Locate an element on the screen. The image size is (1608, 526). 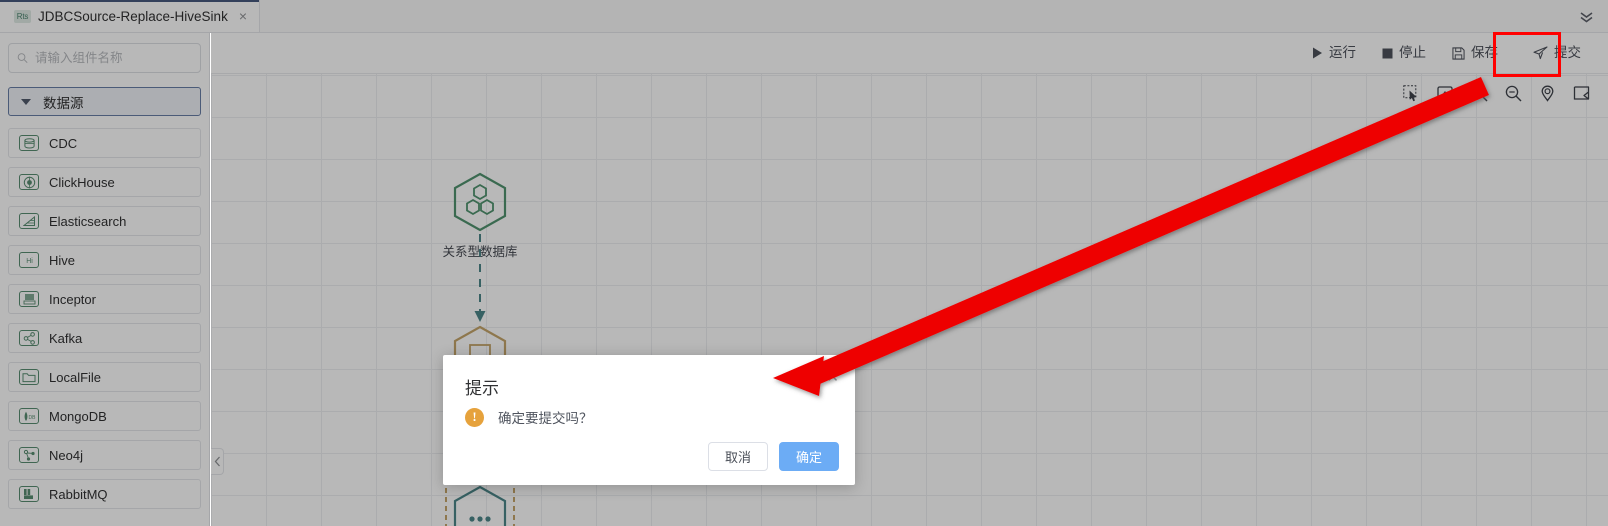
confirm-dialog: 提示 ✕ ! 确定要提交吗？ 取消 确定 is located at coordinates (649, 420).